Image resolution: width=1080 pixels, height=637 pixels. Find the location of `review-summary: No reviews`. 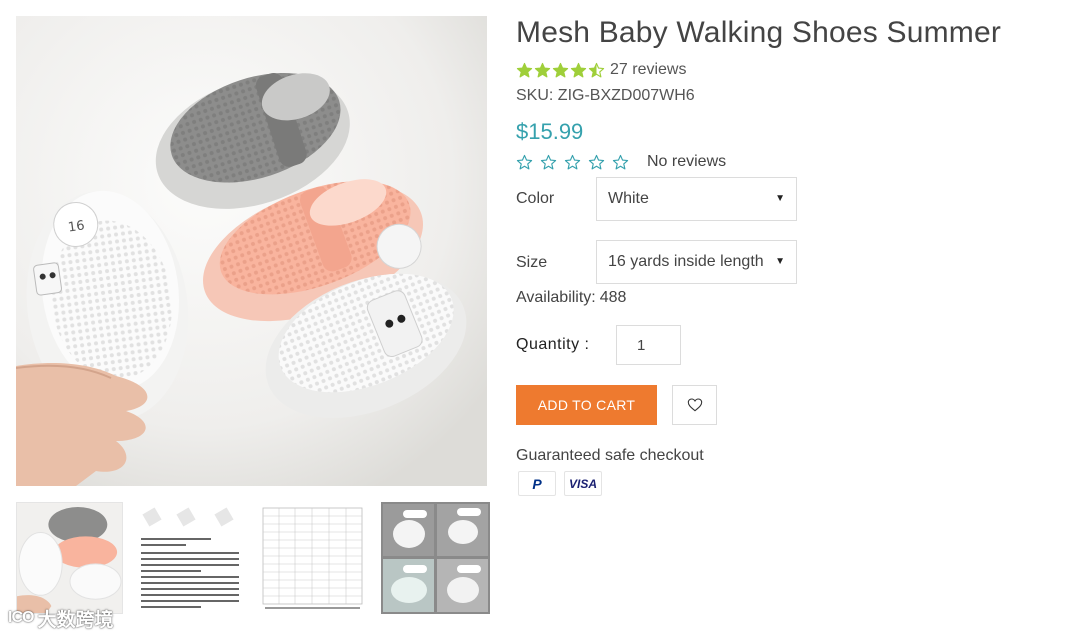

review-summary: No reviews is located at coordinates (621, 162).